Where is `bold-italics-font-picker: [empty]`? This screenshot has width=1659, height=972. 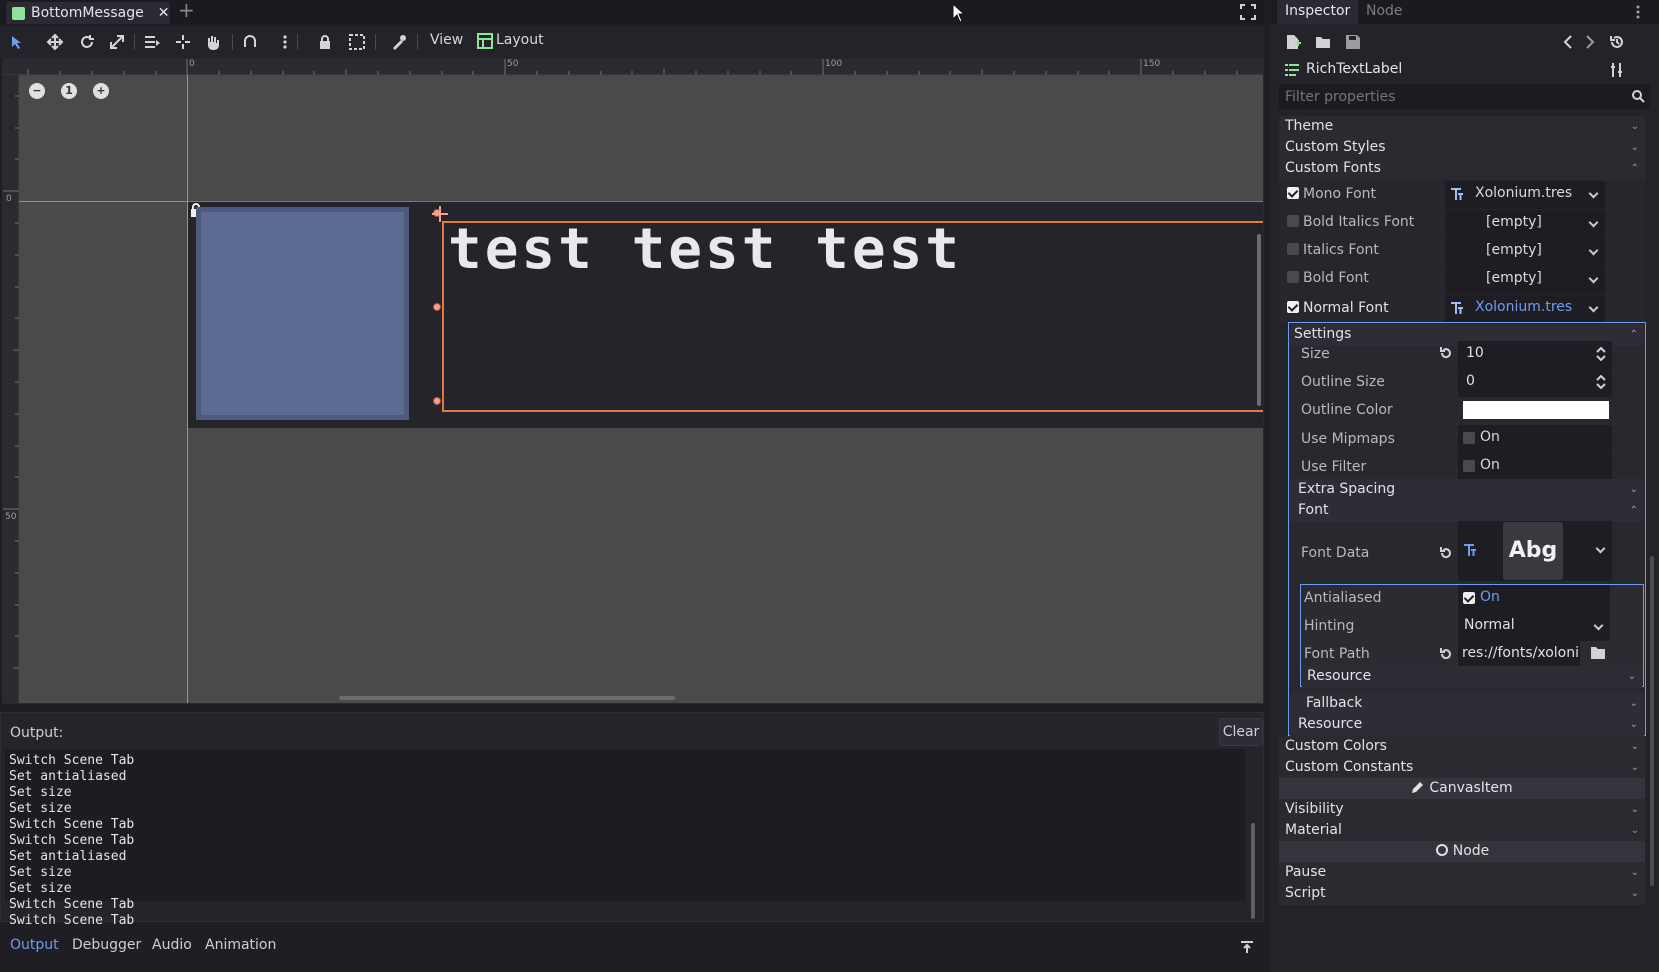 bold-italics-font-picker: [empty] is located at coordinates (1525, 224).